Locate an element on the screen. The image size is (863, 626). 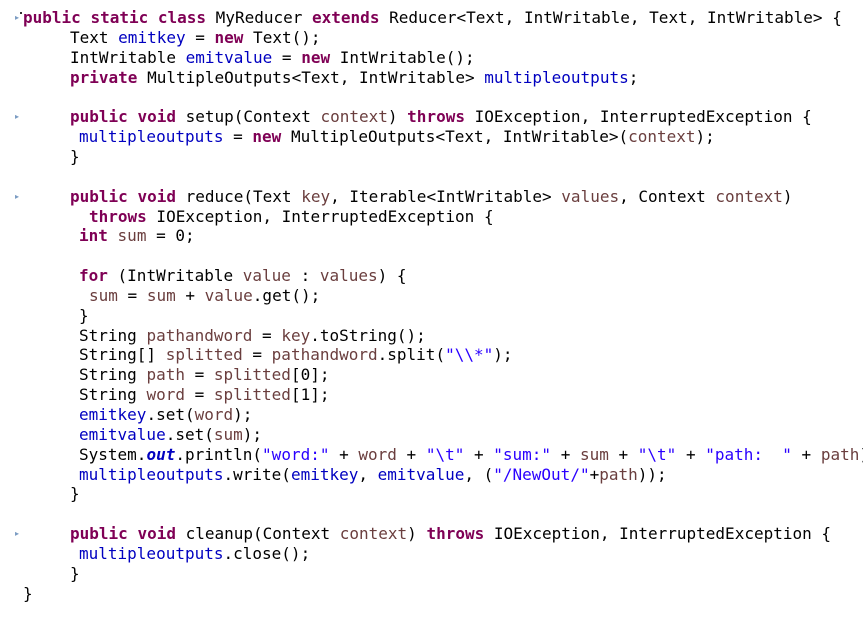
code-token: System. is located at coordinates (113, 454).